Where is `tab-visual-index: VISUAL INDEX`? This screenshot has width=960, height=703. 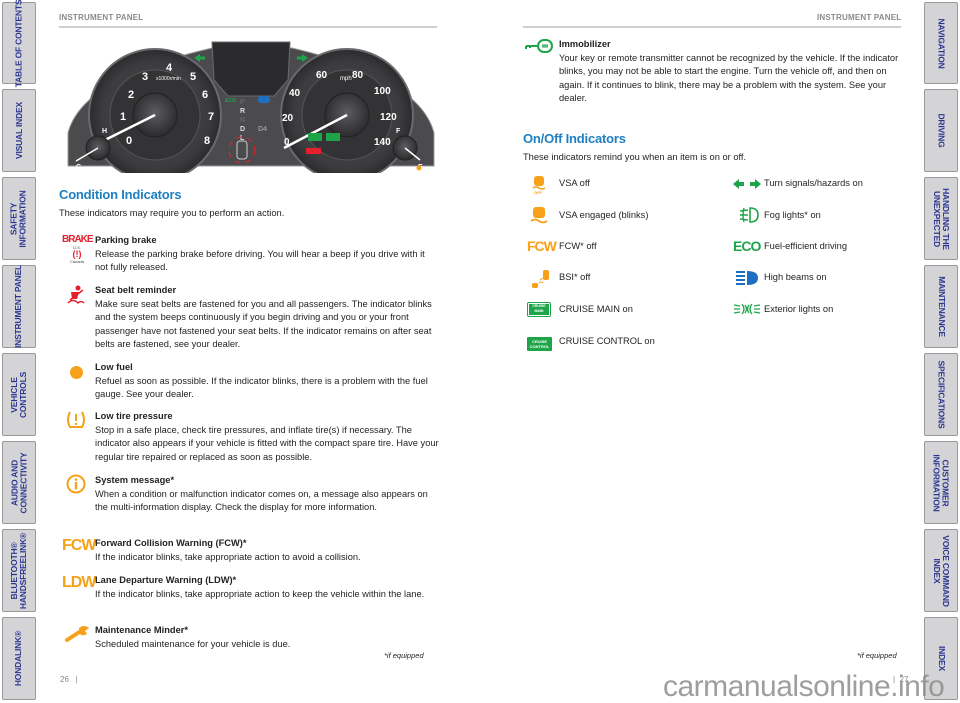
tab-visual-index: VISUAL INDEX is located at coordinates (19, 130).